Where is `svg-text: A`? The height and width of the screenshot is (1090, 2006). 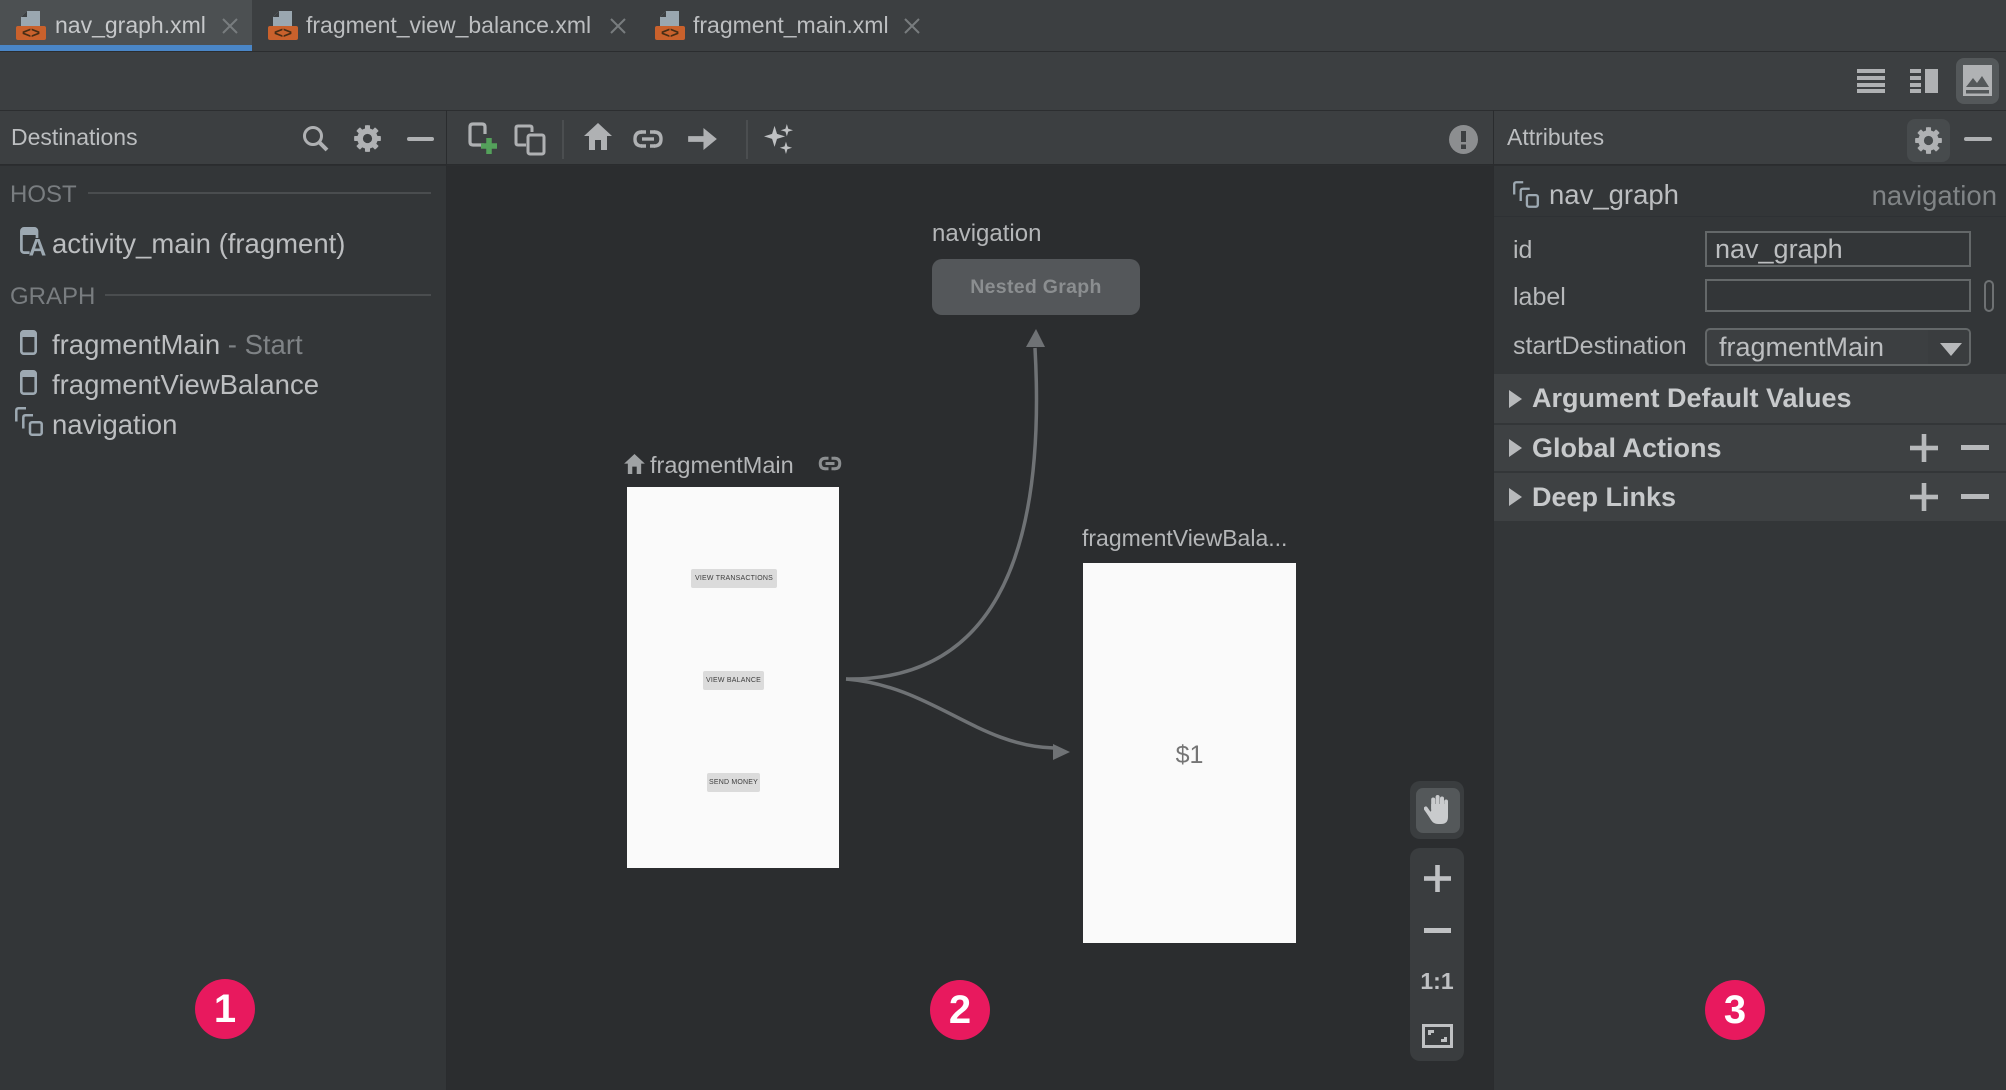 svg-text: A is located at coordinates (38, 246).